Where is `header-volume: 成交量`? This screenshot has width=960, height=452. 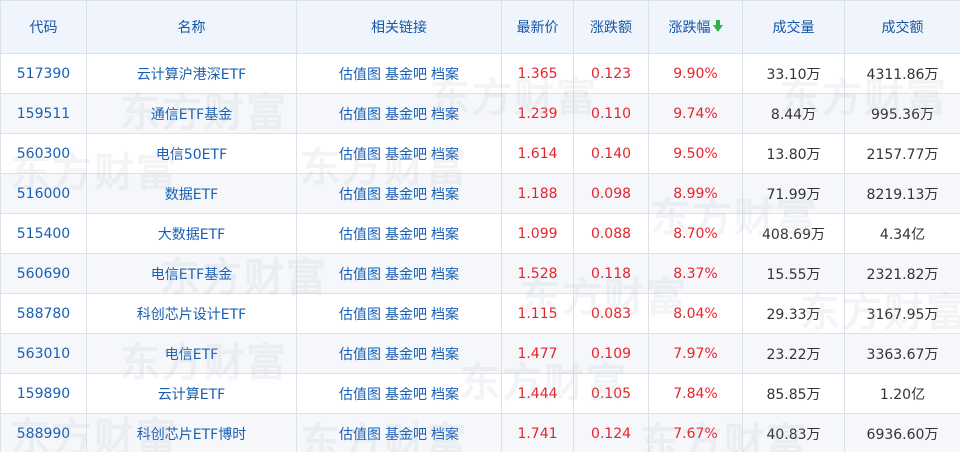 header-volume: 成交量 is located at coordinates (793, 27).